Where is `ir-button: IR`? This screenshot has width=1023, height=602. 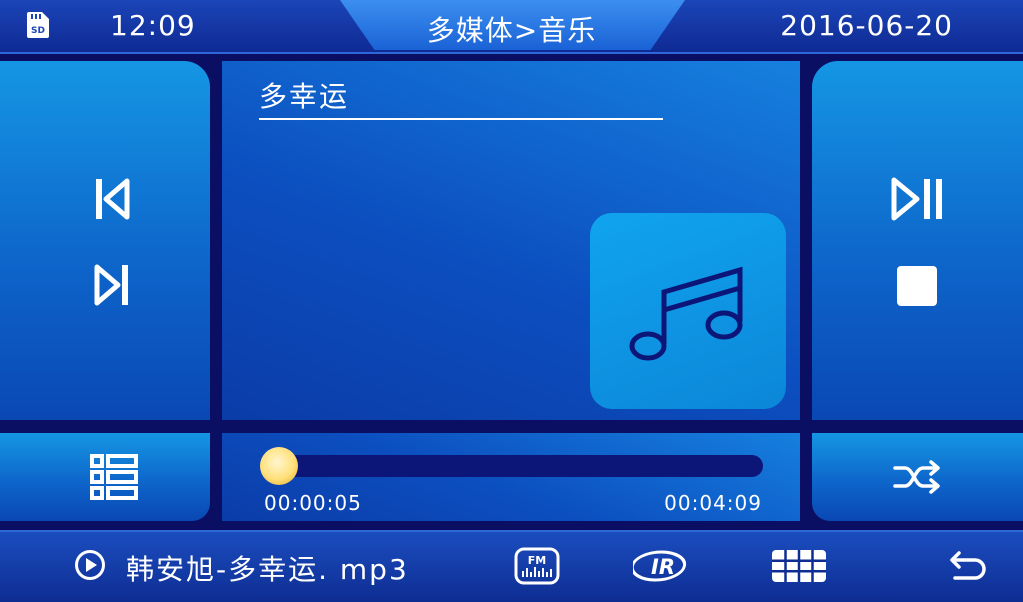
ir-button: IR is located at coordinates (662, 566).